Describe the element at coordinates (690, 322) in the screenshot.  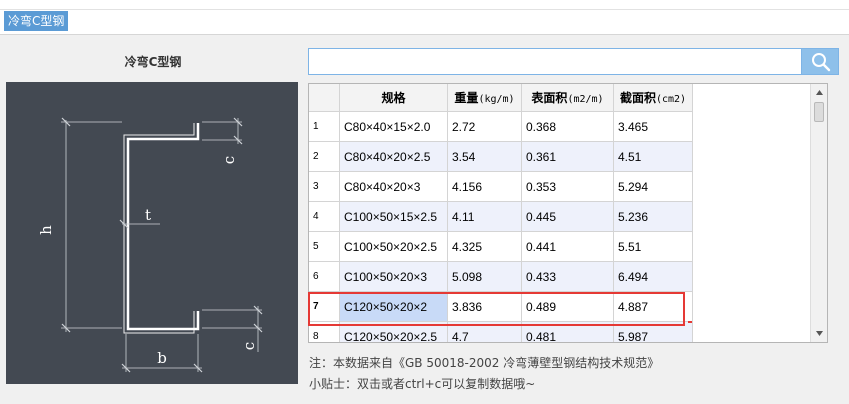
I see `highlight-marker` at that location.